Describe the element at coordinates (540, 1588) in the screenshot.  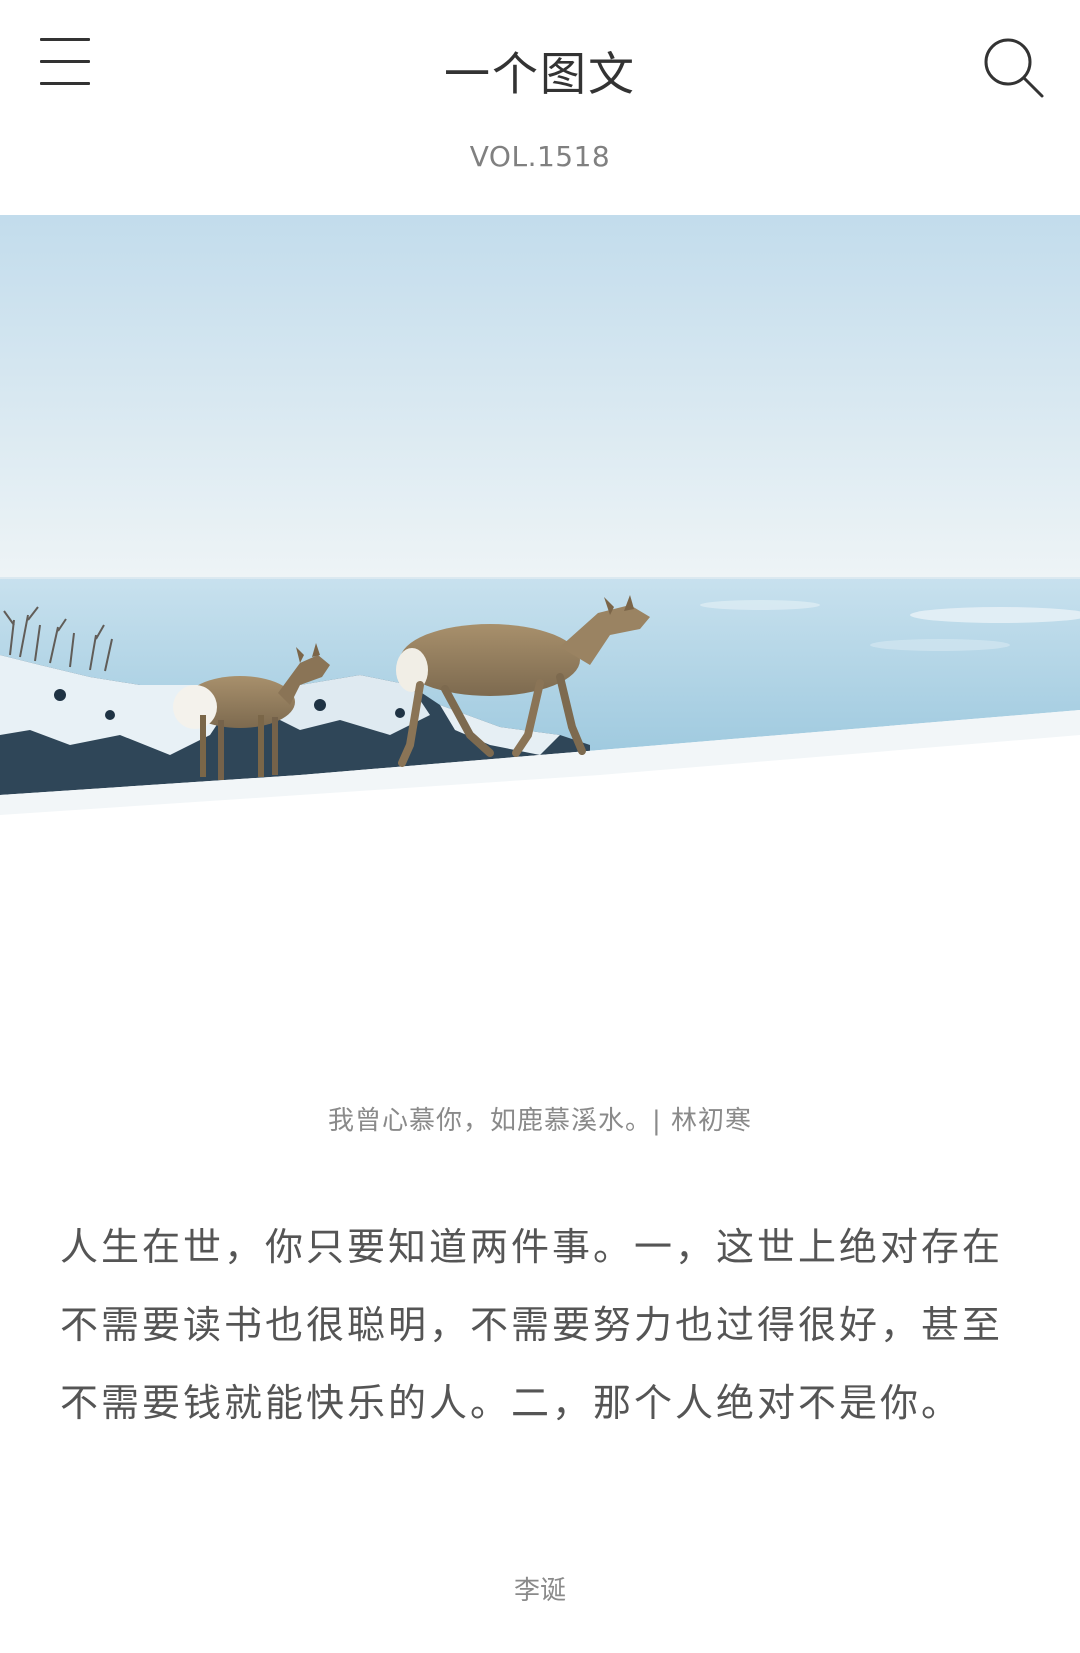
I see `author-name: 李诞` at that location.